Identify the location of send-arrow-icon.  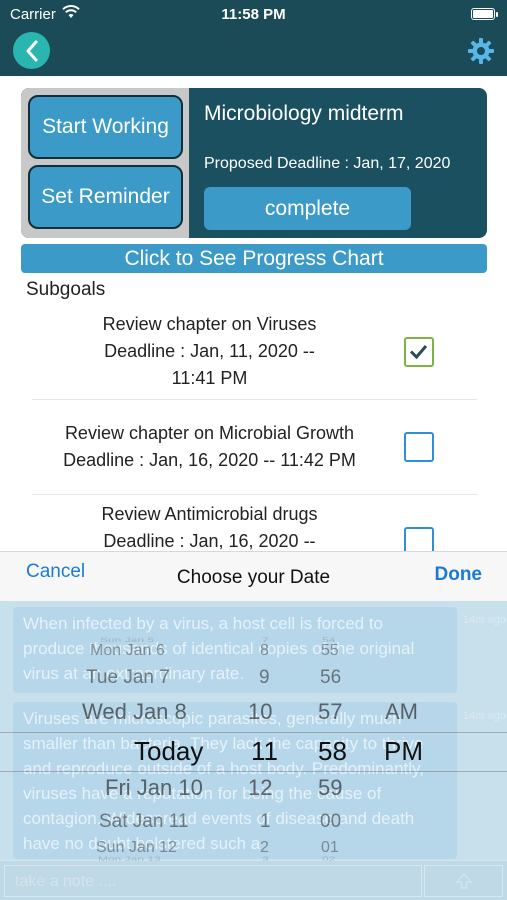
(463, 880).